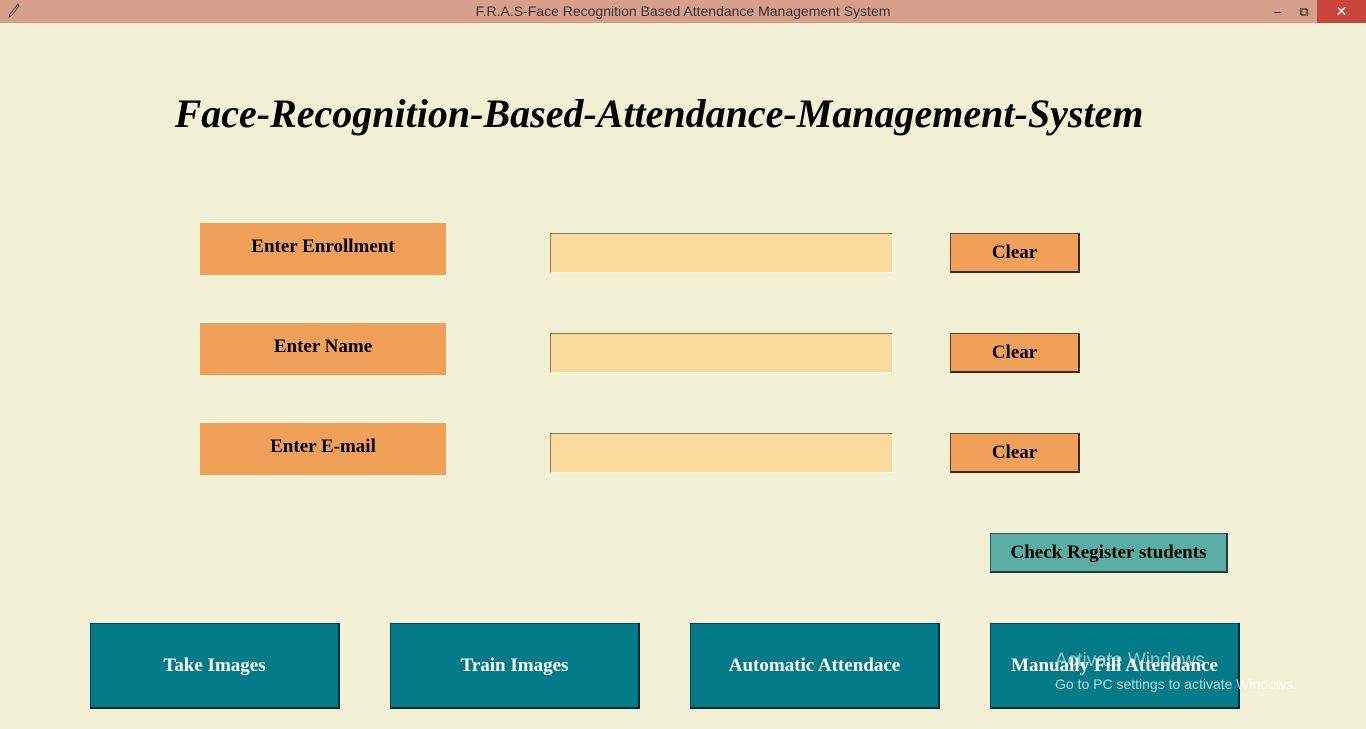 This screenshot has width=1366, height=729. I want to click on close-button: ✕, so click(1341, 11).